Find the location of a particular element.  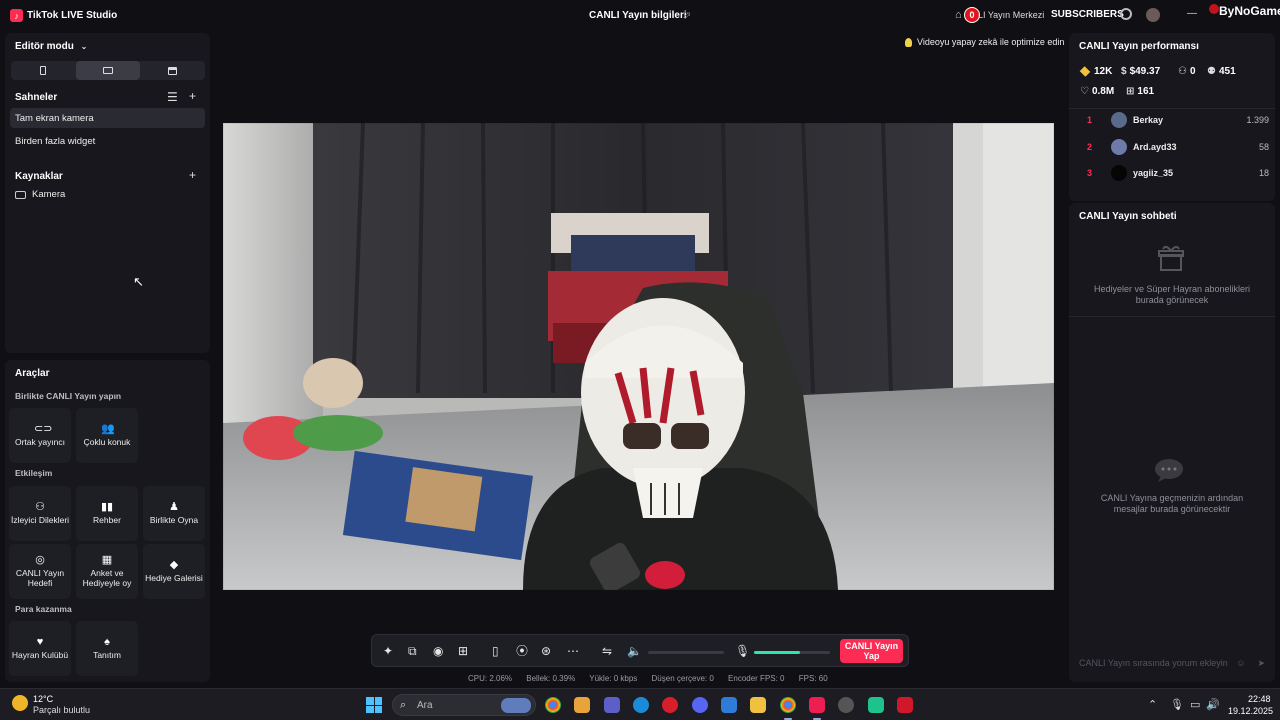

opera-icon is located at coordinates (670, 705).